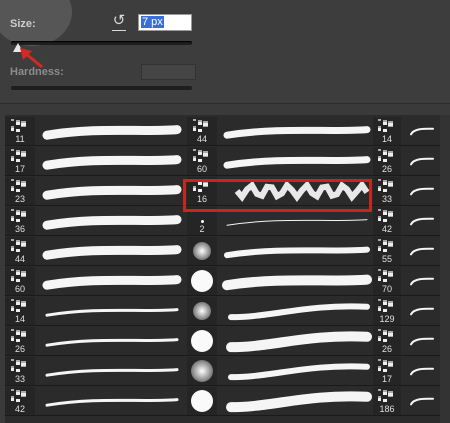 Image resolution: width=450 pixels, height=423 pixels. Describe the element at coordinates (387, 281) in the screenshot. I see `preset-thumbnail: 70` at that location.